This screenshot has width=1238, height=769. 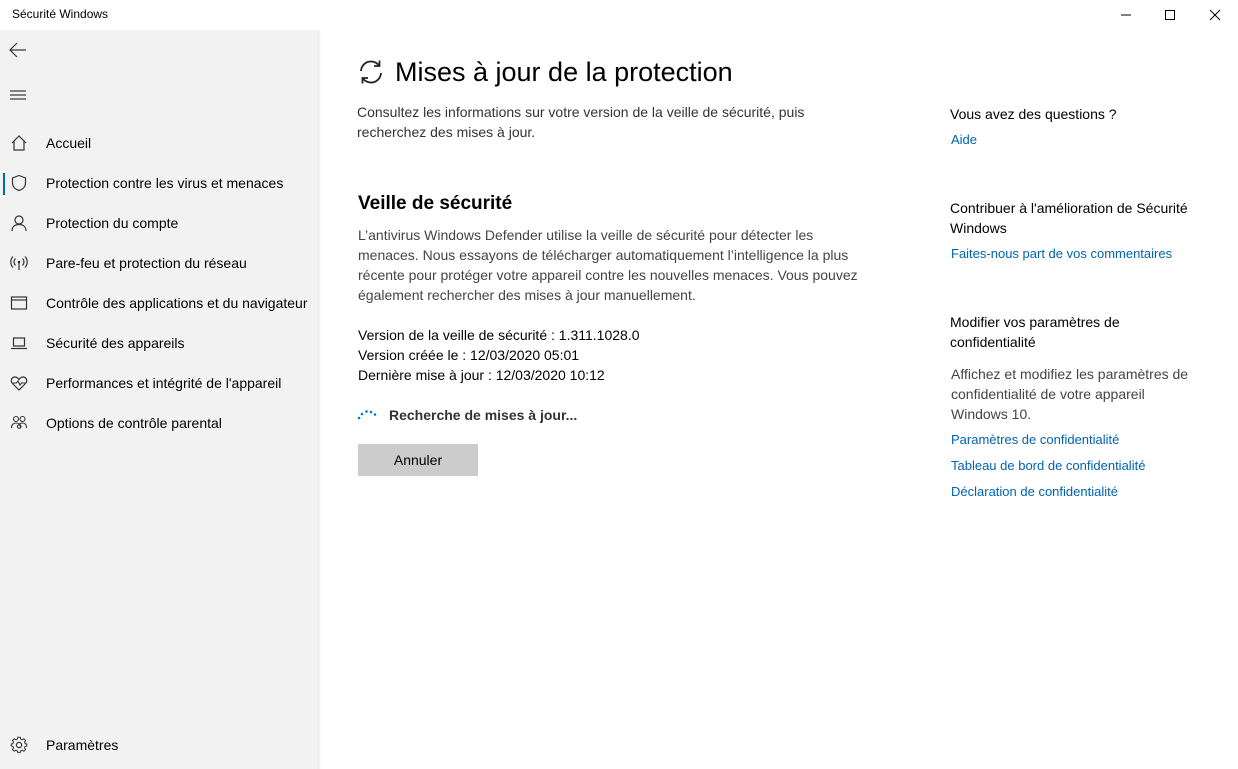 I want to click on sidebar-item-family-options: Options de contrôle parental, so click(x=159, y=423).